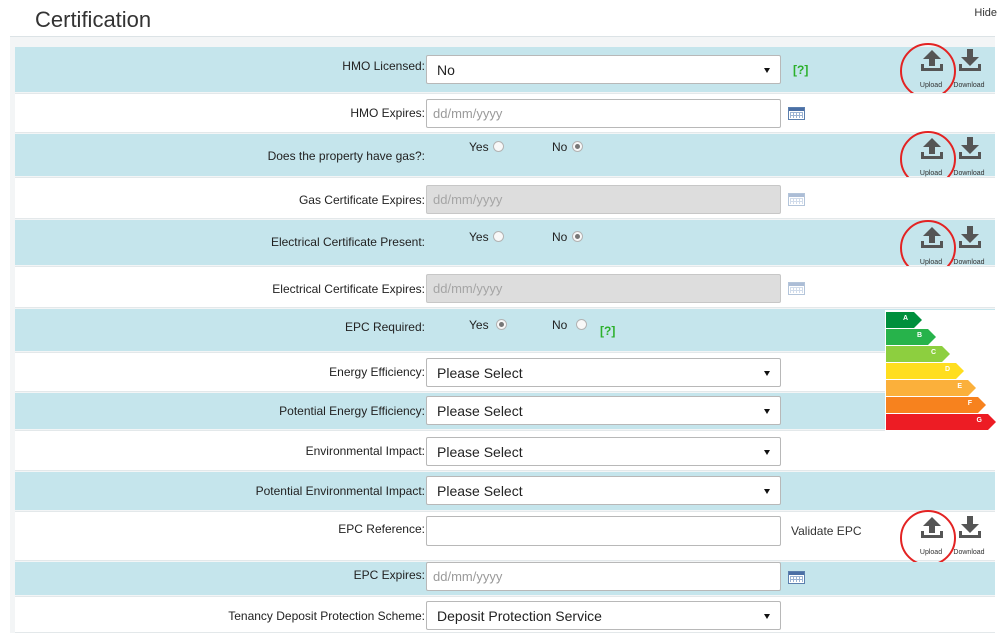  I want to click on gas-cert-expires-input: dd/mm/yyyy, so click(603, 199).